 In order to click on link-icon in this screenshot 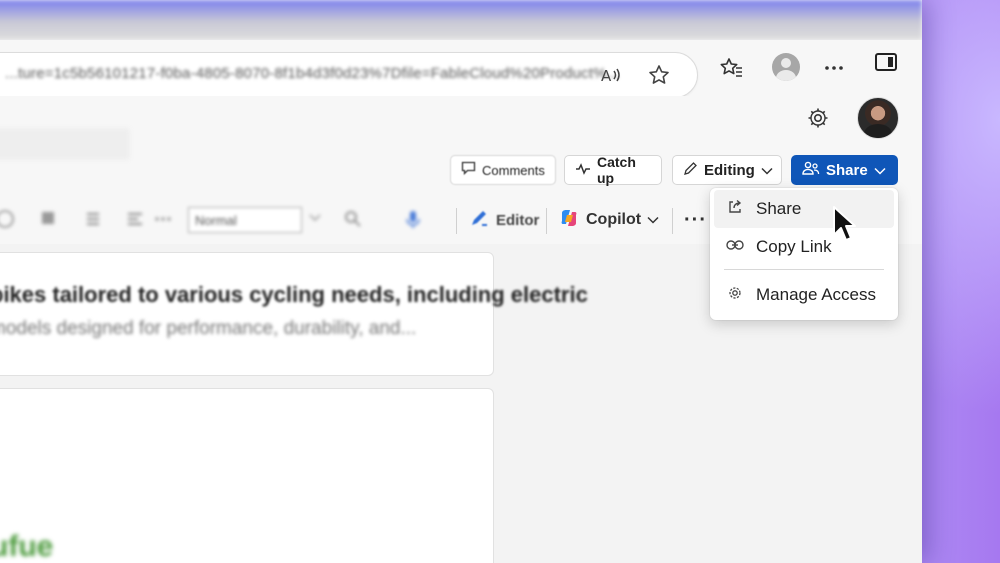, I will do `click(735, 247)`.